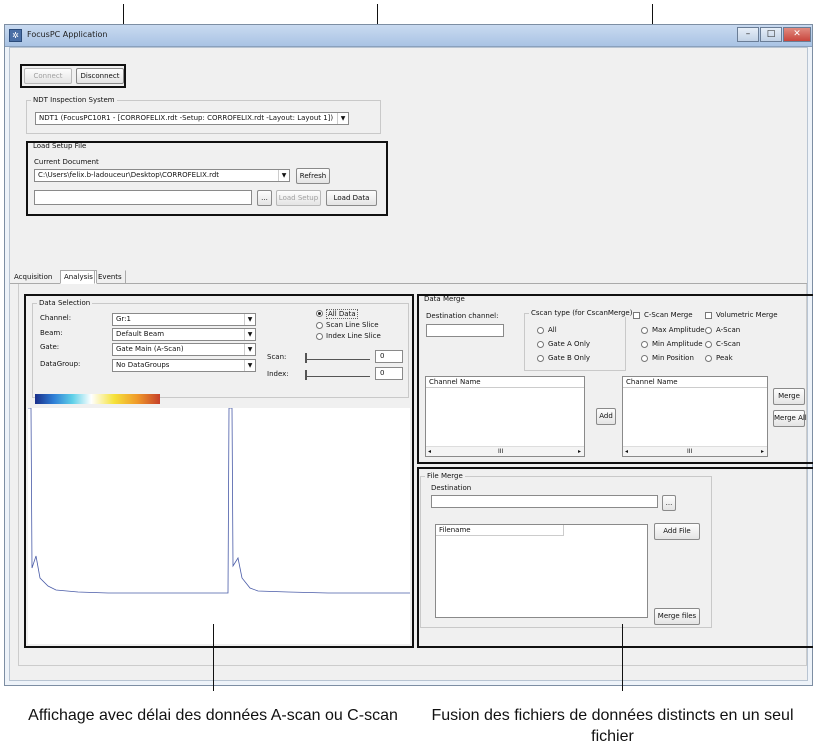 This screenshot has height=751, width=813. Describe the element at coordinates (644, 344) in the screenshot. I see `radio-min-amplitude` at that location.